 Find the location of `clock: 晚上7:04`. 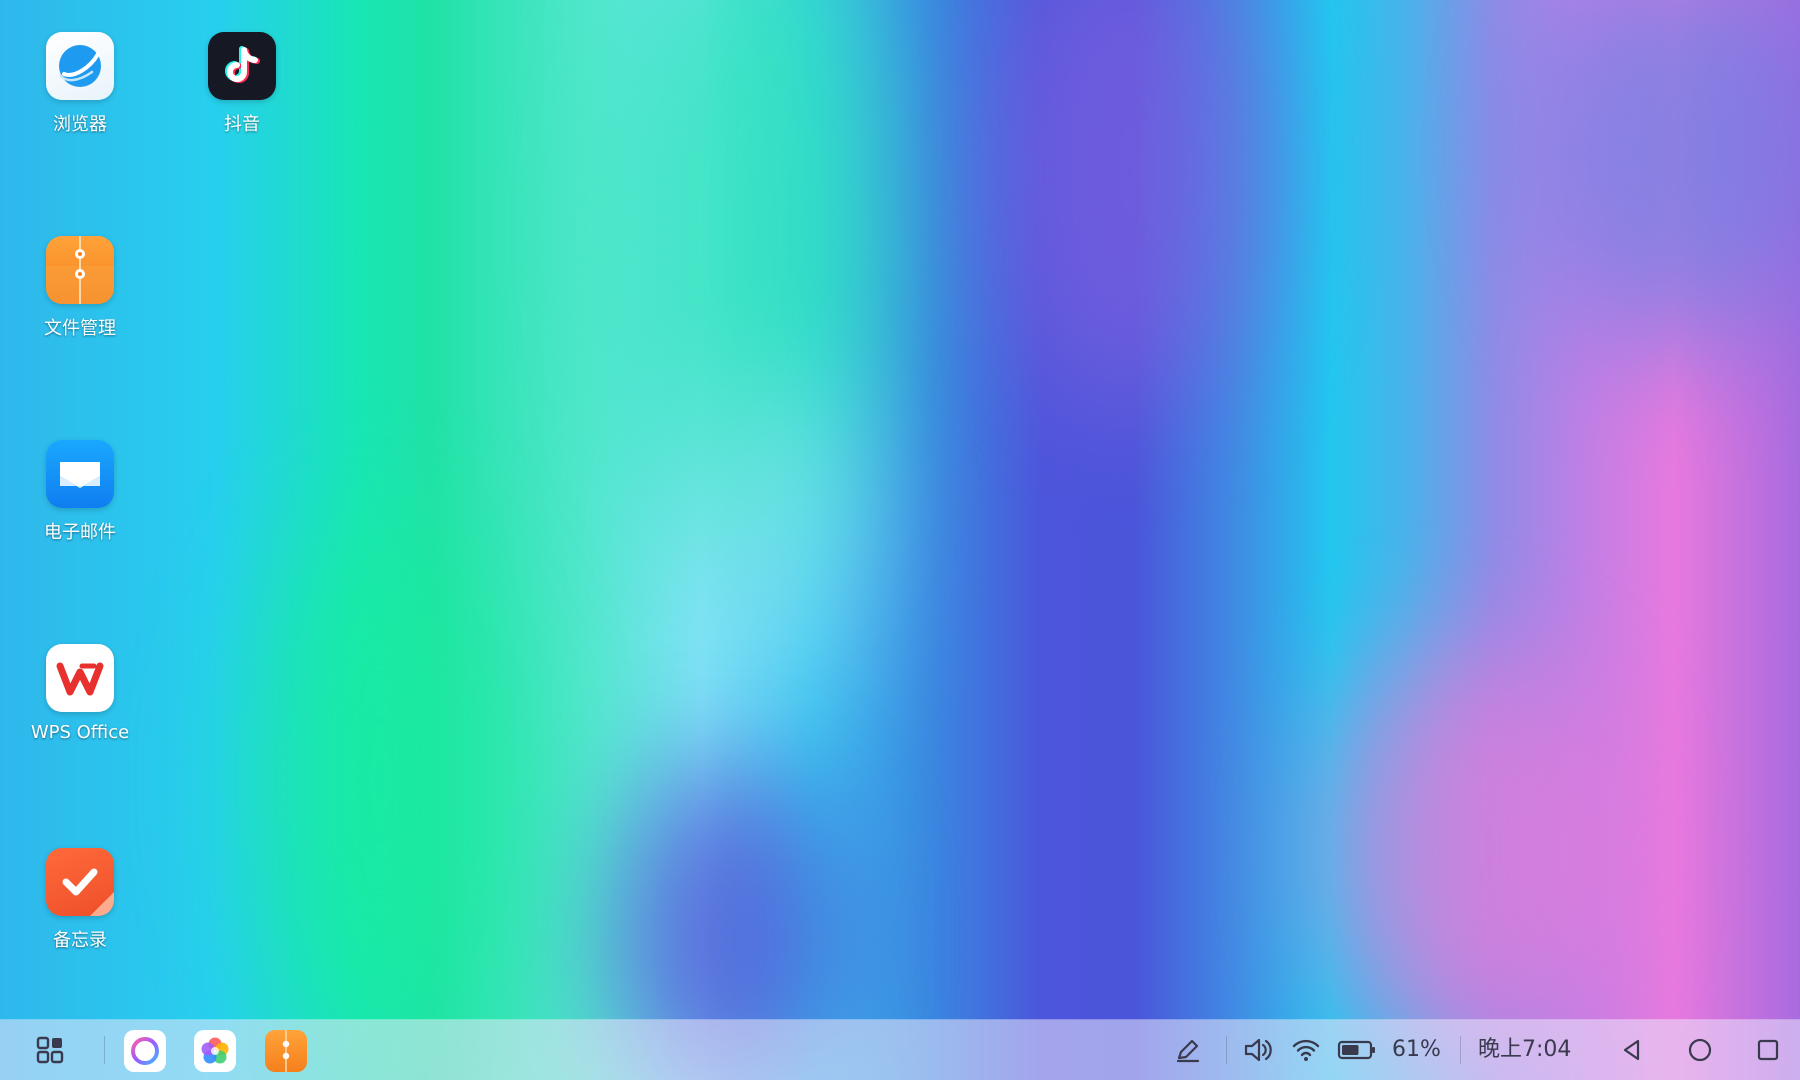

clock: 晚上7:04 is located at coordinates (1524, 1050).